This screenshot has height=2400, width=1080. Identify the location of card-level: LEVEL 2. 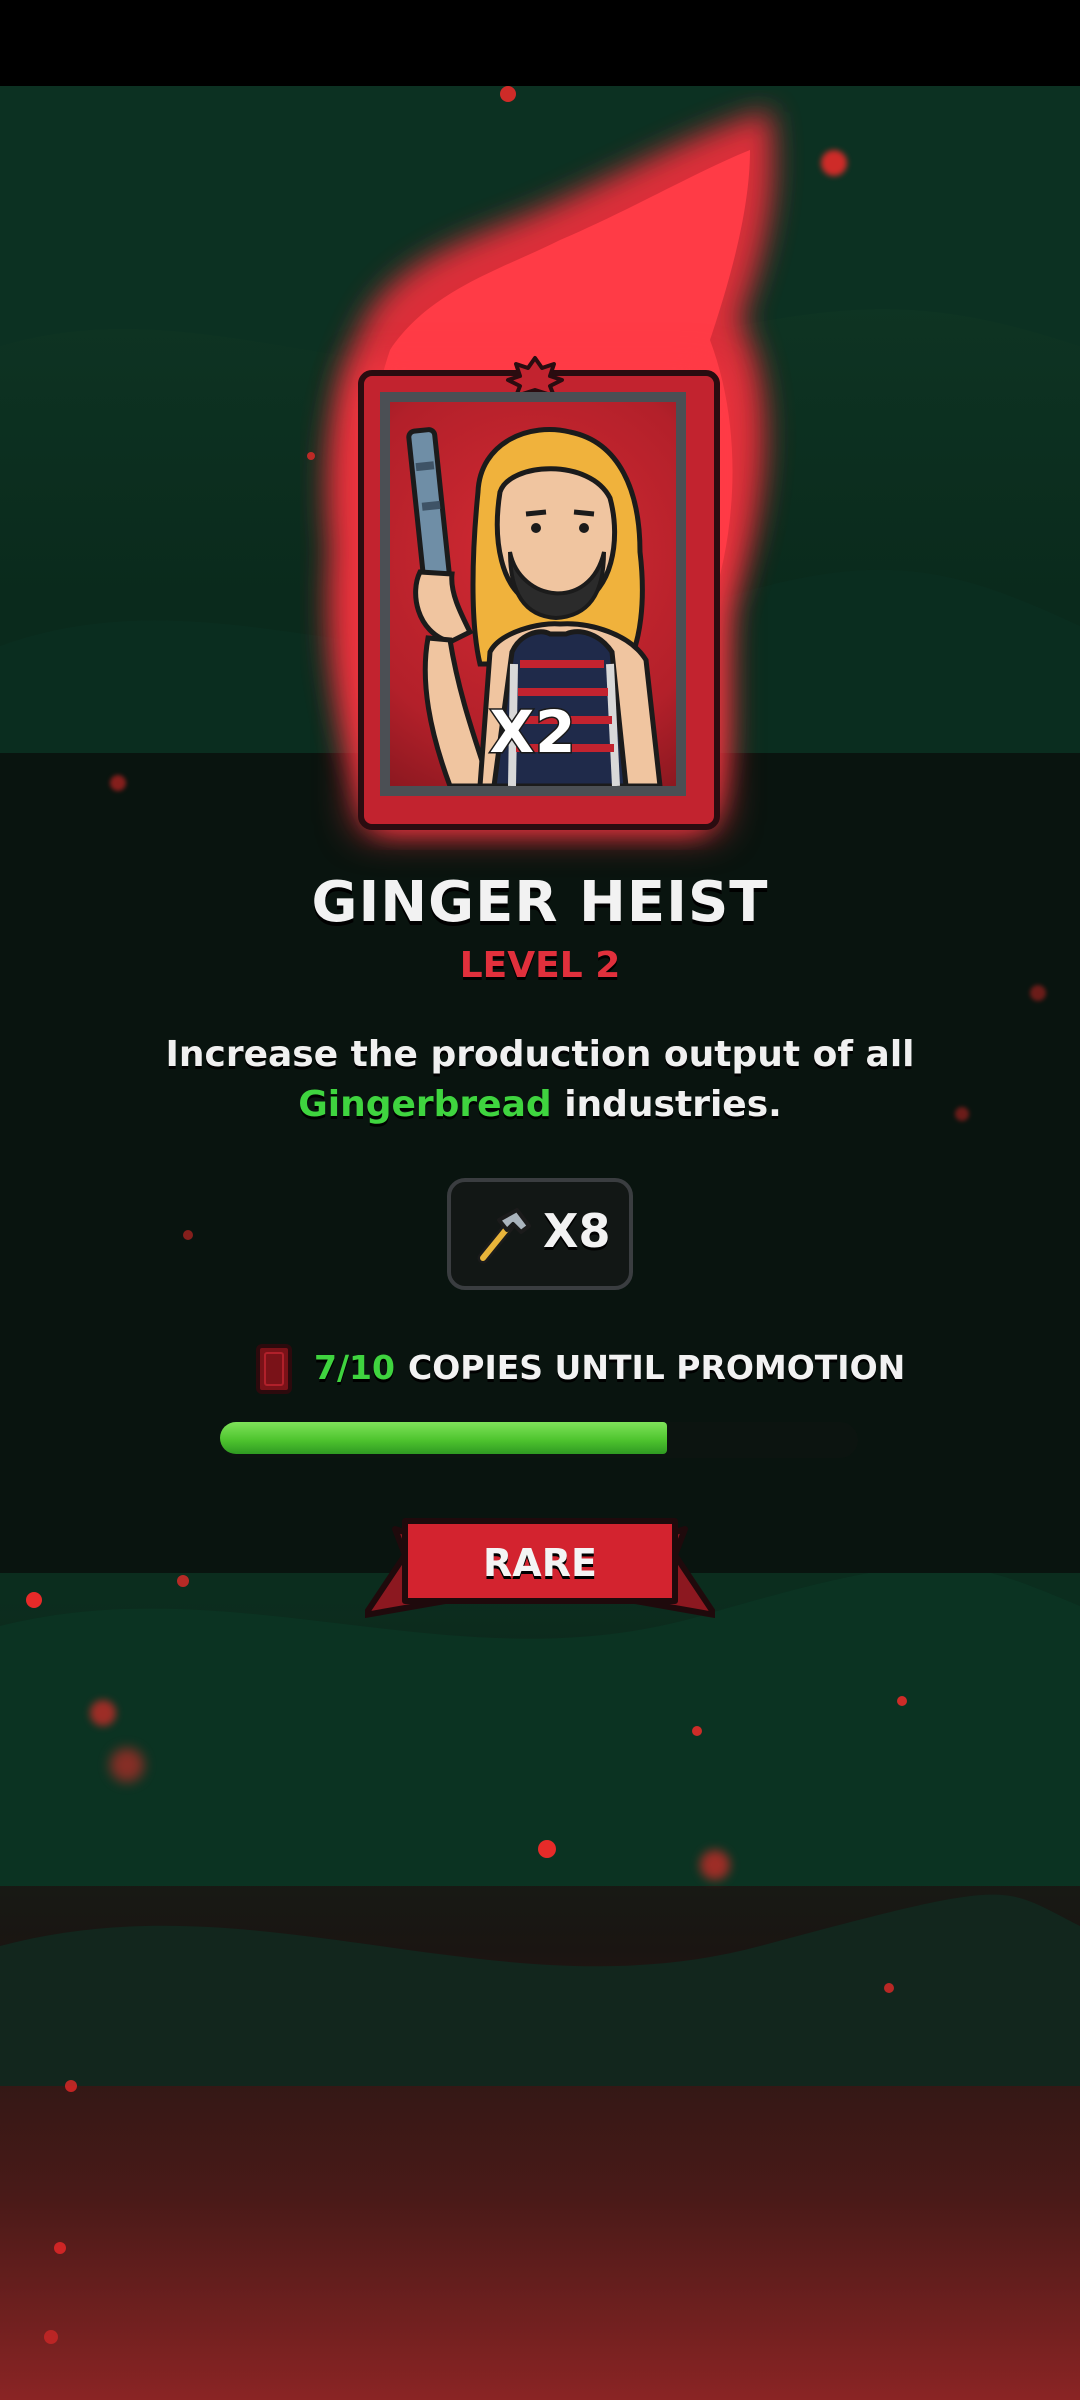
(540, 965).